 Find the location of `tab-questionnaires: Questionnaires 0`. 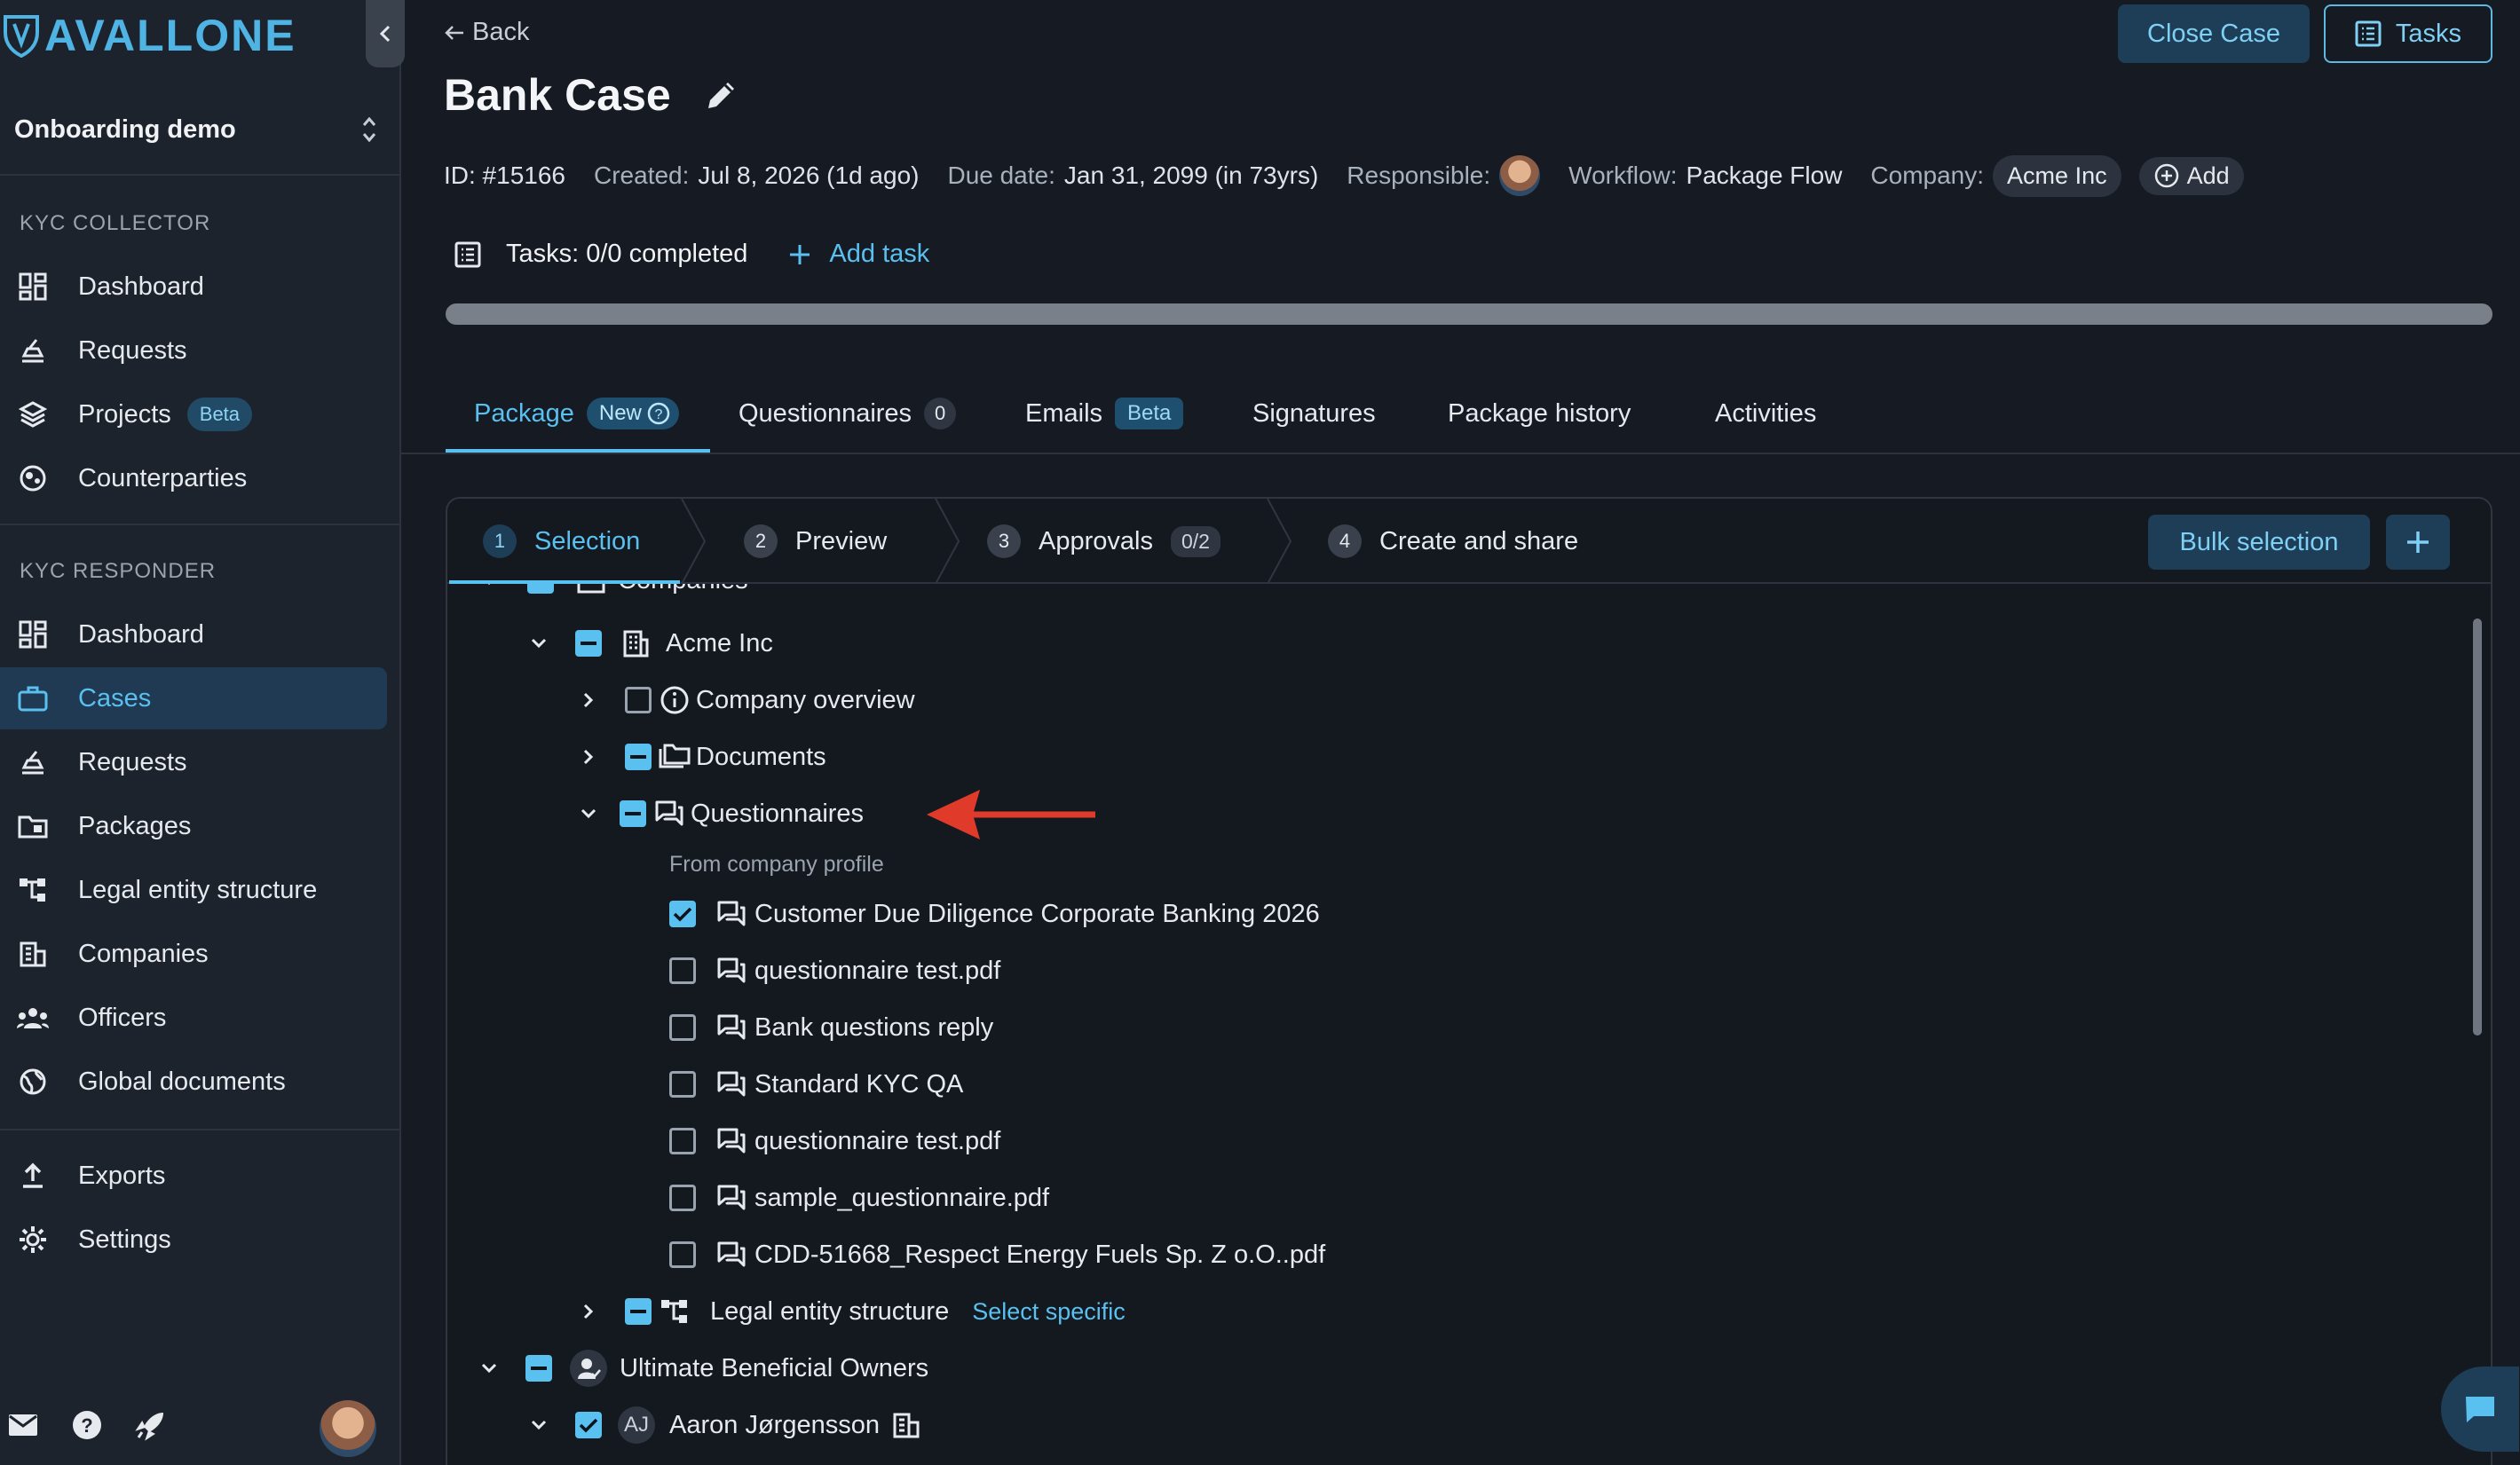

tab-questionnaires: Questionnaires 0 is located at coordinates (848, 414).